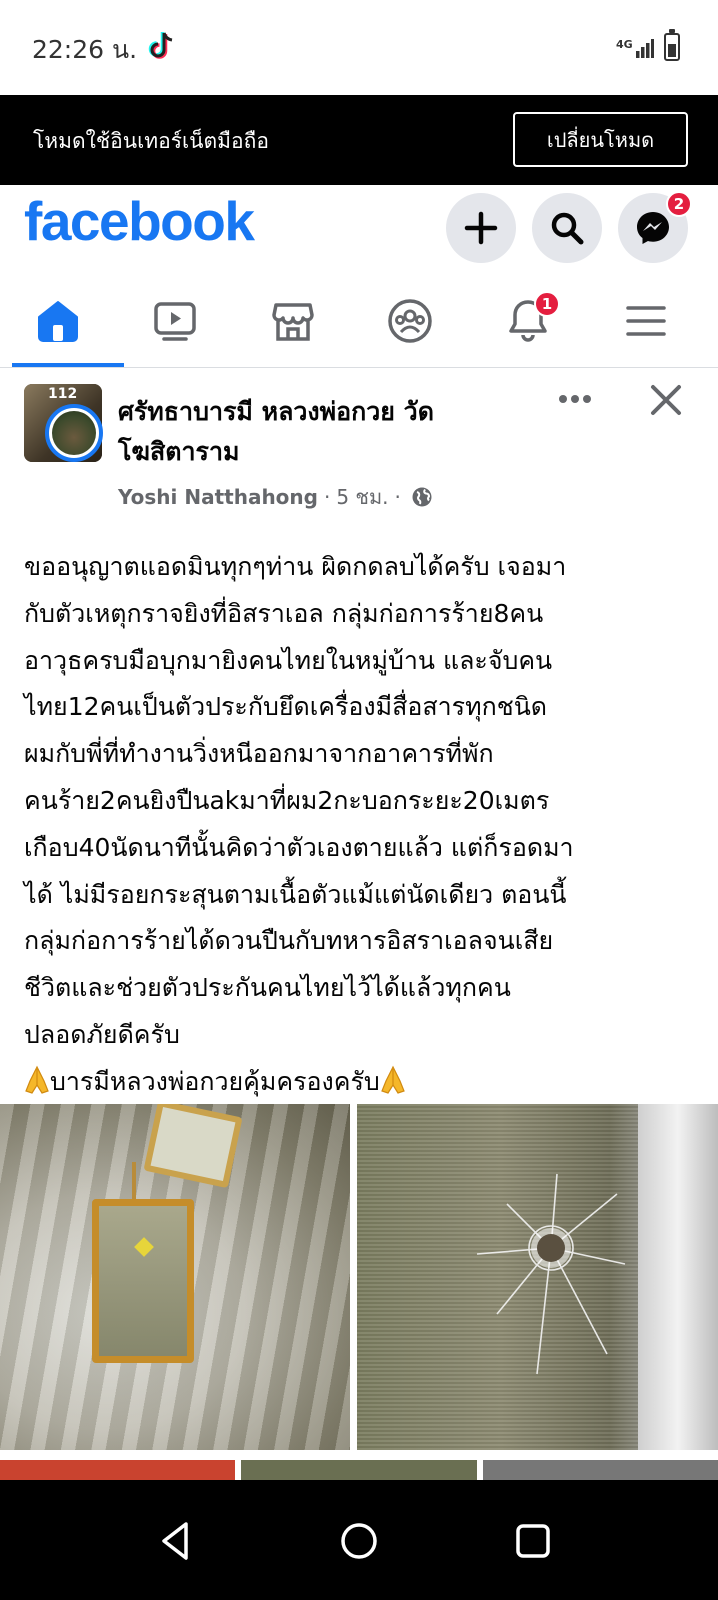  Describe the element at coordinates (215, 1081) in the screenshot. I see `post-closing-text: บารมีหลวงพ่อกวยคุ้มครองครับ` at that location.